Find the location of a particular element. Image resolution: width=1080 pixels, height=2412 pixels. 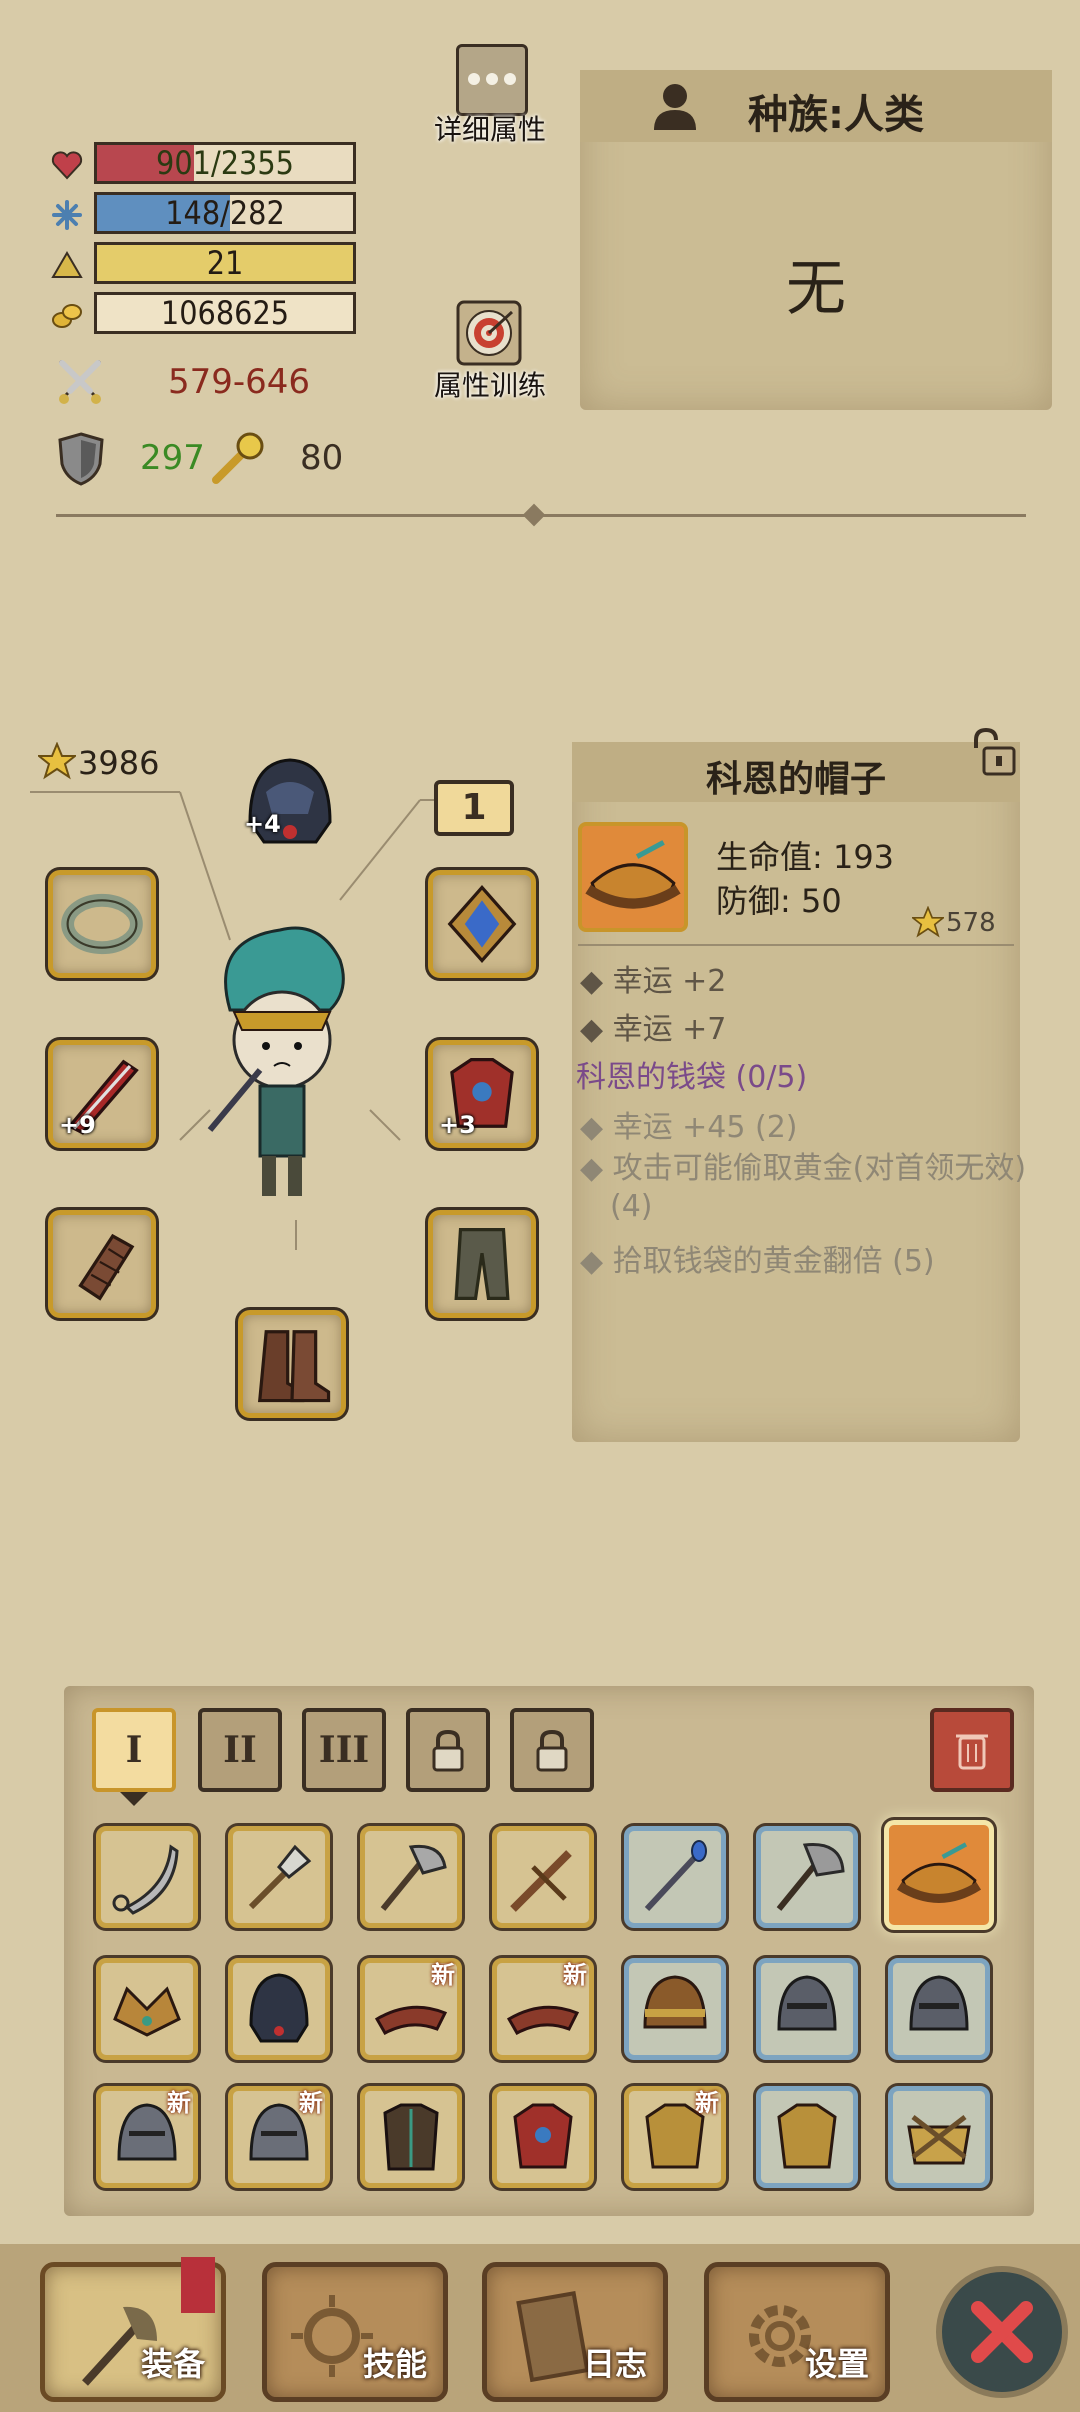

inventory-tab-1: I is located at coordinates (134, 1750).